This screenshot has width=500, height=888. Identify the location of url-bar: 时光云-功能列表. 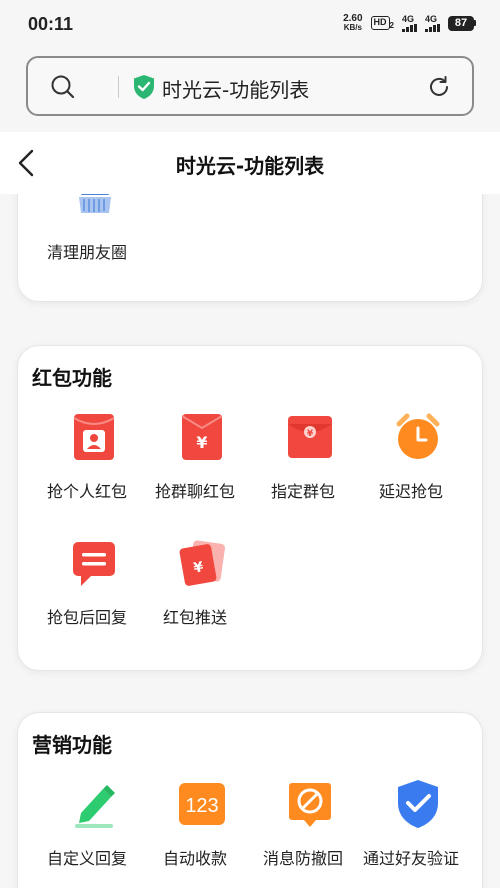
(250, 86).